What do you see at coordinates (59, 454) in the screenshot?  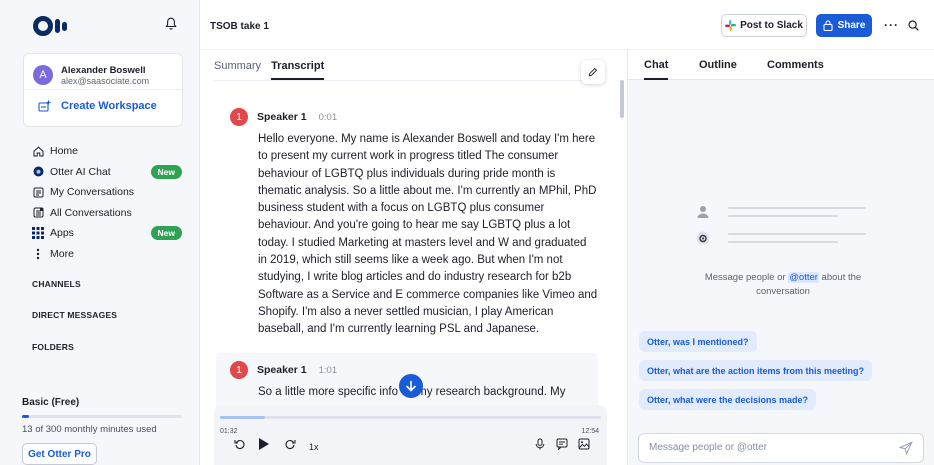 I see `get-otter-pro-button: Get Otter Pro` at bounding box center [59, 454].